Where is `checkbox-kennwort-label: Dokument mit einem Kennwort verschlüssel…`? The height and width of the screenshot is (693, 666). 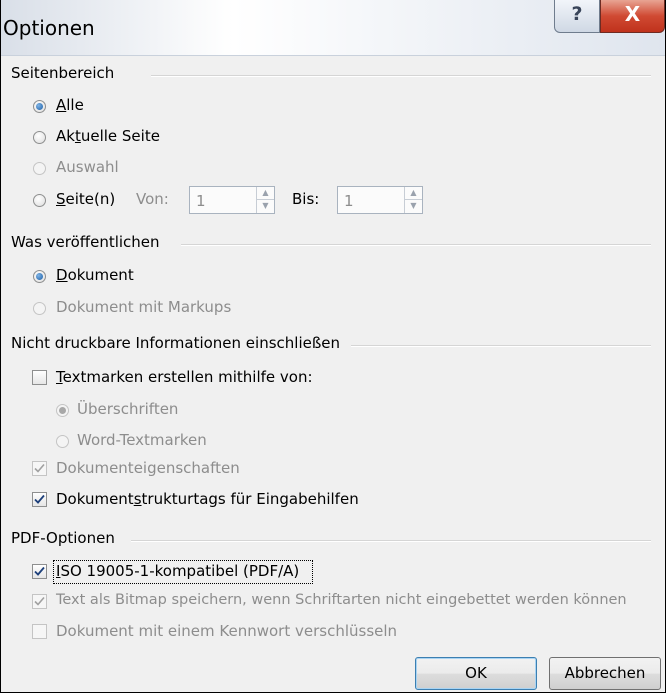
checkbox-kennwort-label: Dokument mit einem Kennwort verschlüssel… is located at coordinates (227, 631).